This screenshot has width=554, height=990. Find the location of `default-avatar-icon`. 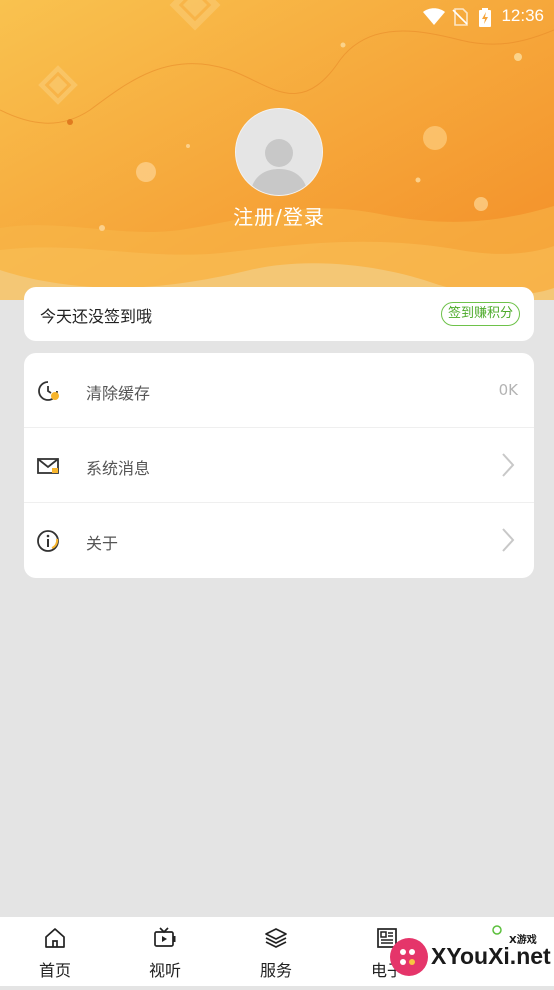

default-avatar-icon is located at coordinates (279, 152).